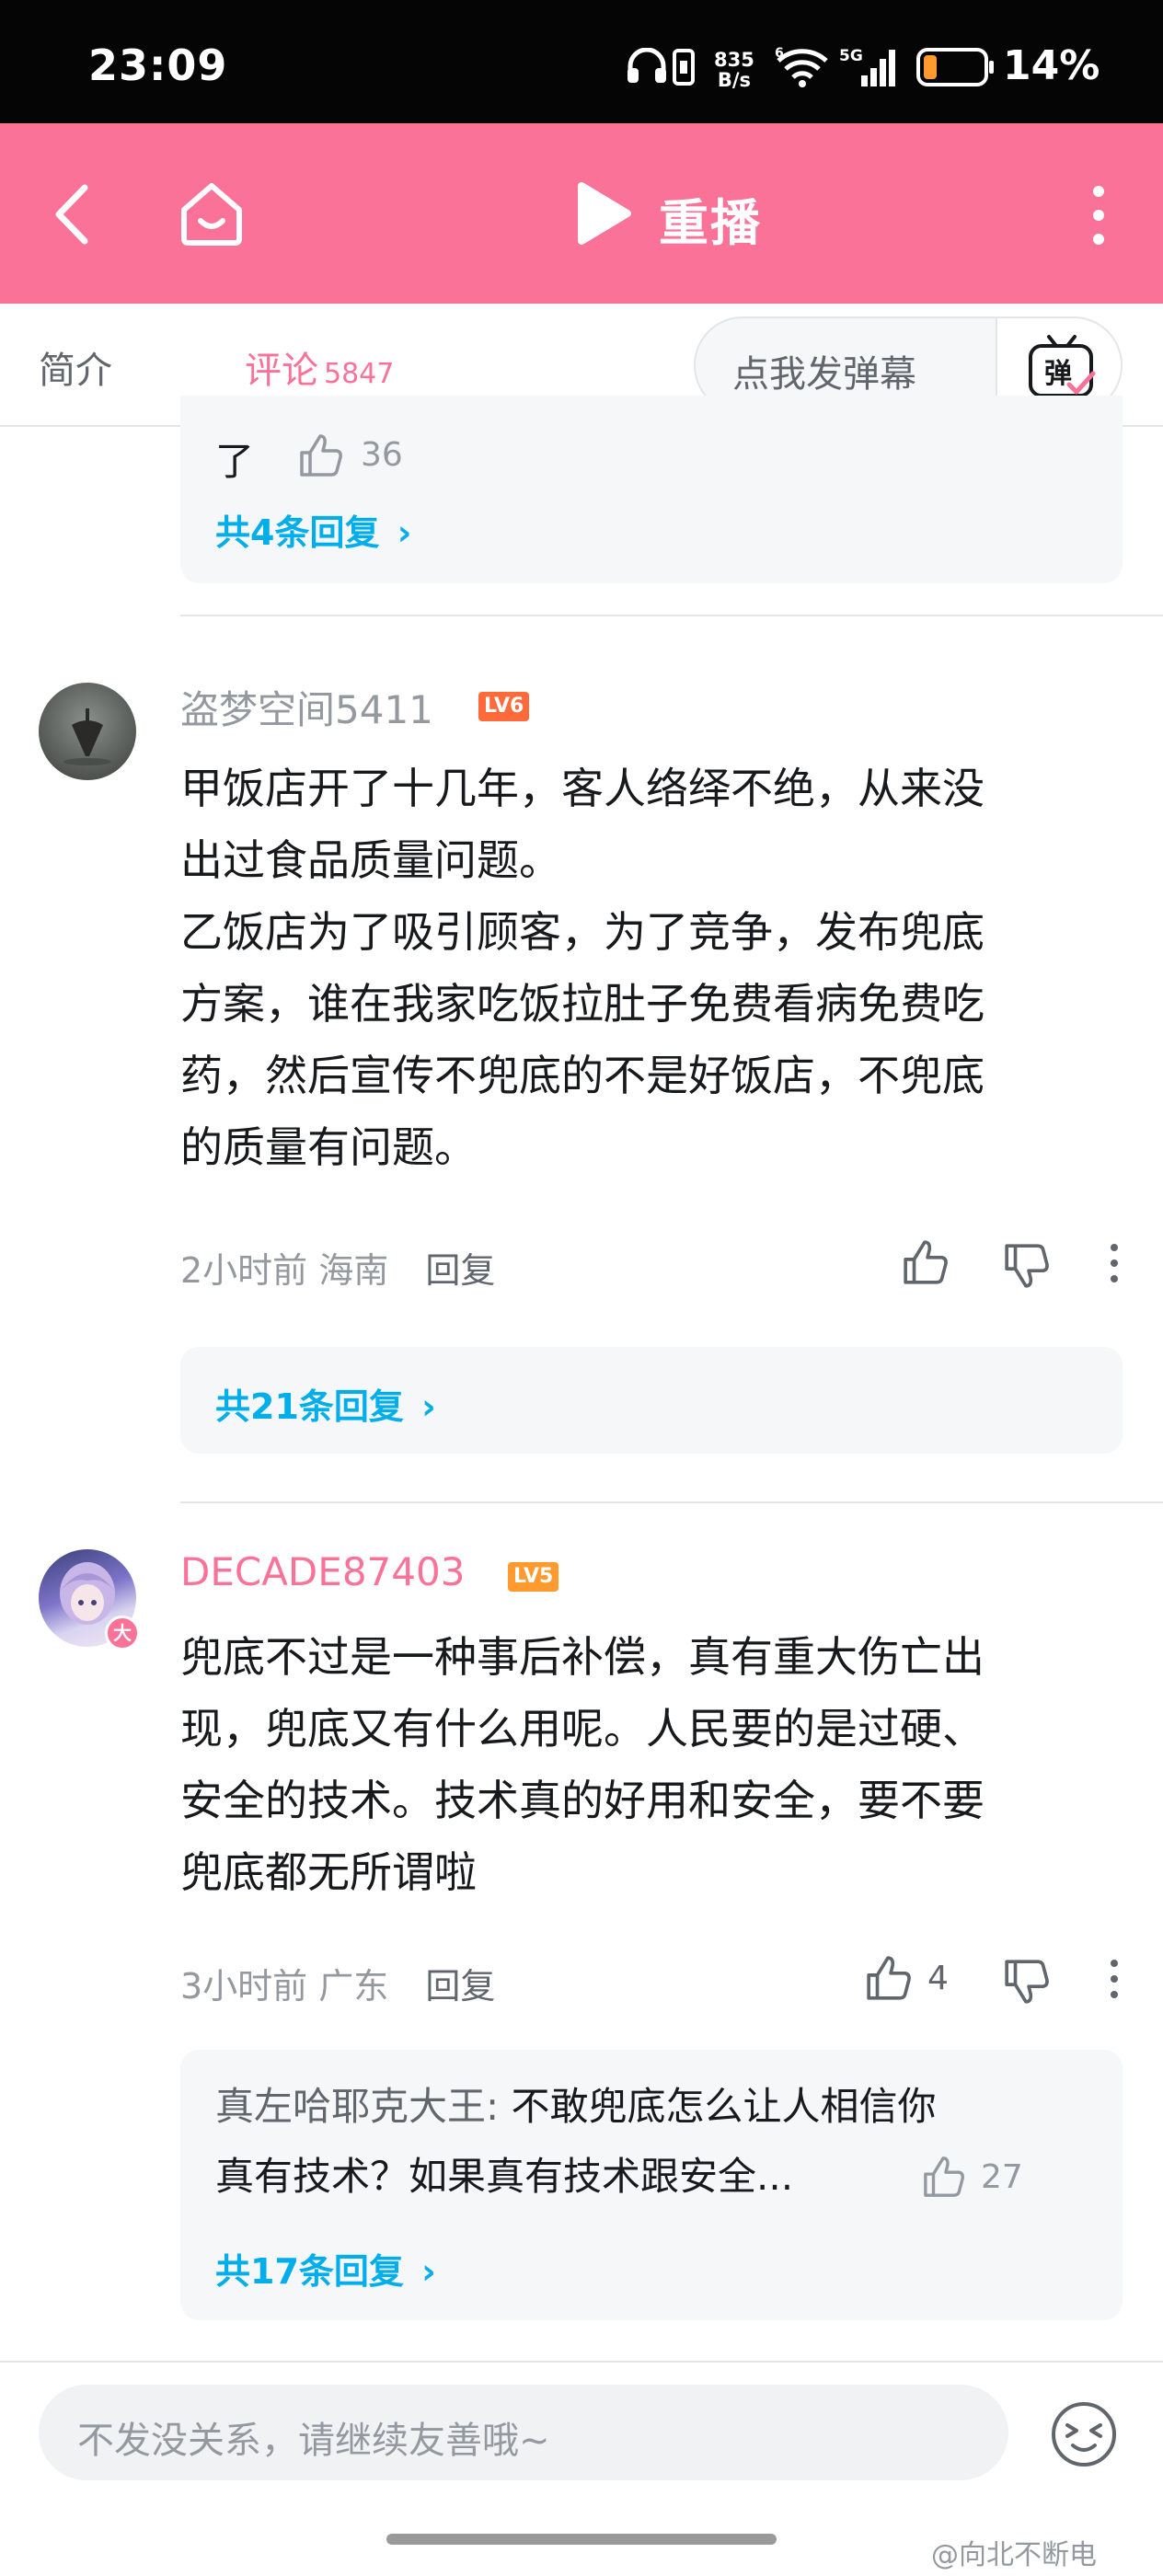 The height and width of the screenshot is (2576, 1163). What do you see at coordinates (504, 706) in the screenshot?
I see `level-badge: LV6` at bounding box center [504, 706].